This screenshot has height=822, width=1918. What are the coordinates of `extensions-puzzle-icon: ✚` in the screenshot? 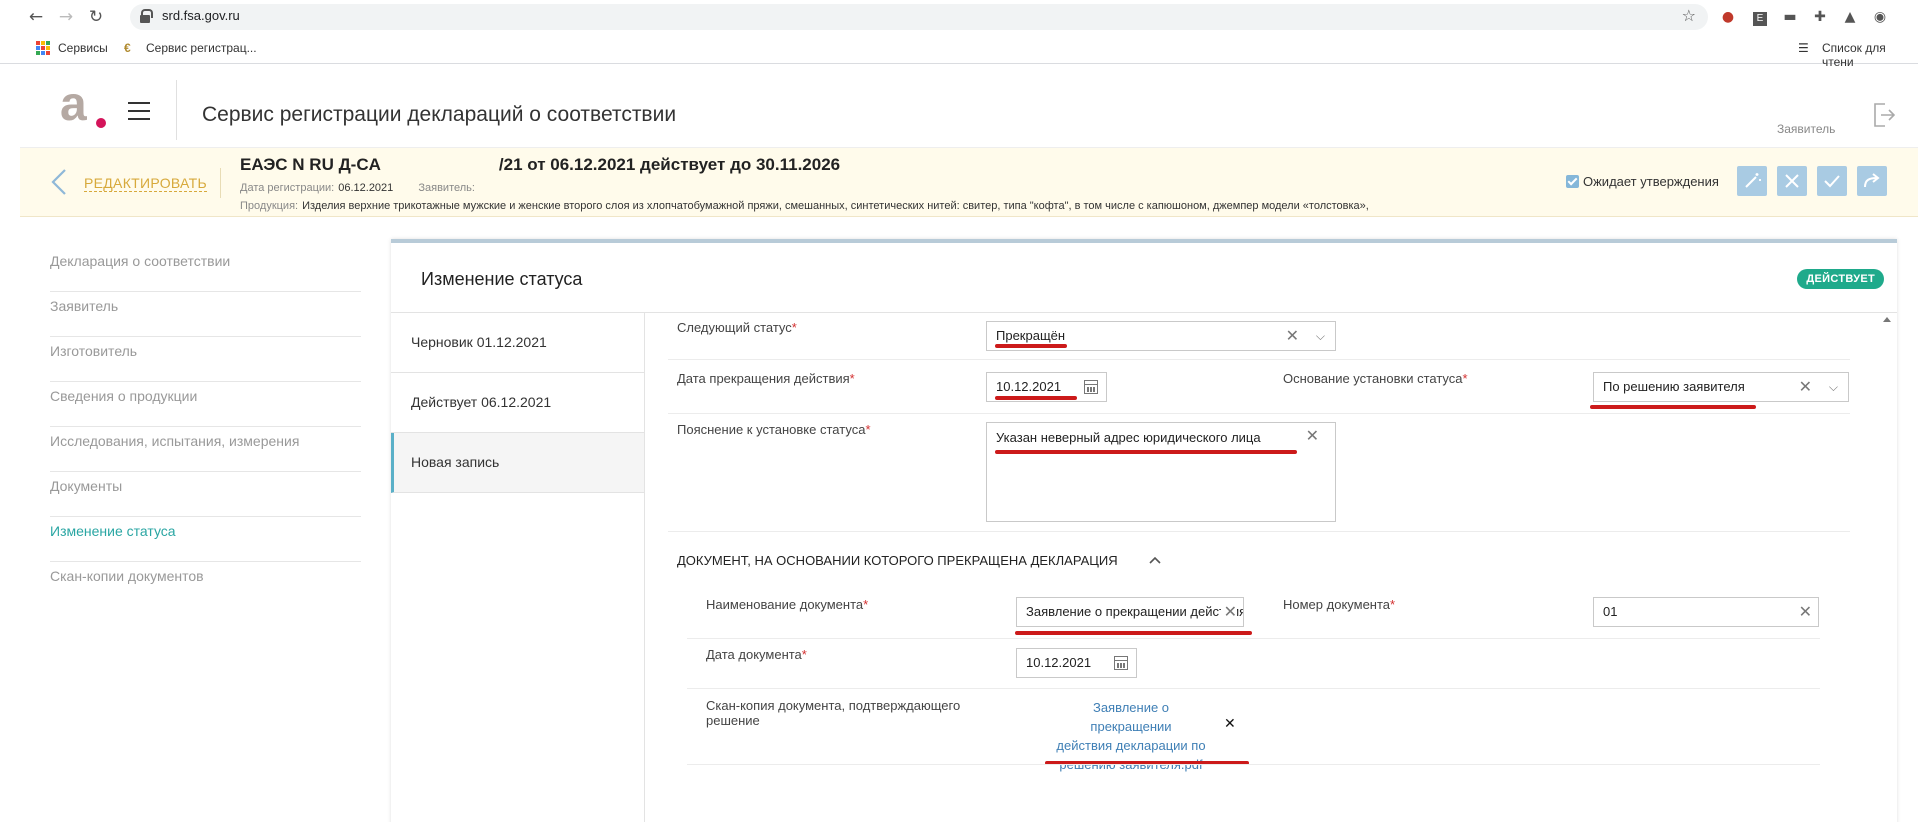 It's located at (1820, 17).